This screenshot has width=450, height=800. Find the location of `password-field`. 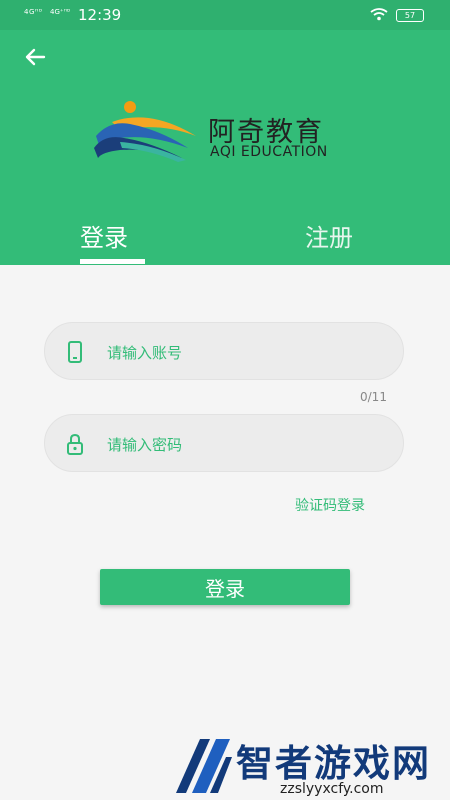

password-field is located at coordinates (224, 443).